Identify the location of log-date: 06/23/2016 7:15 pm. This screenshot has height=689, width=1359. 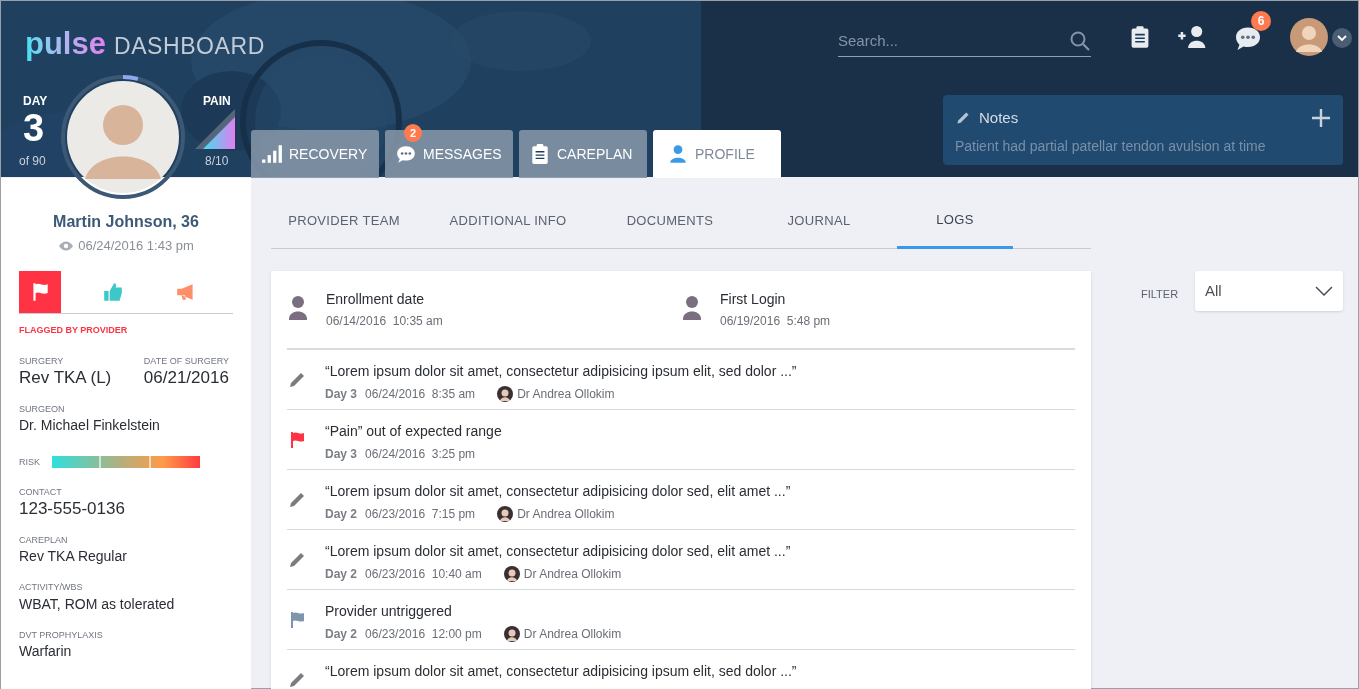
(420, 514).